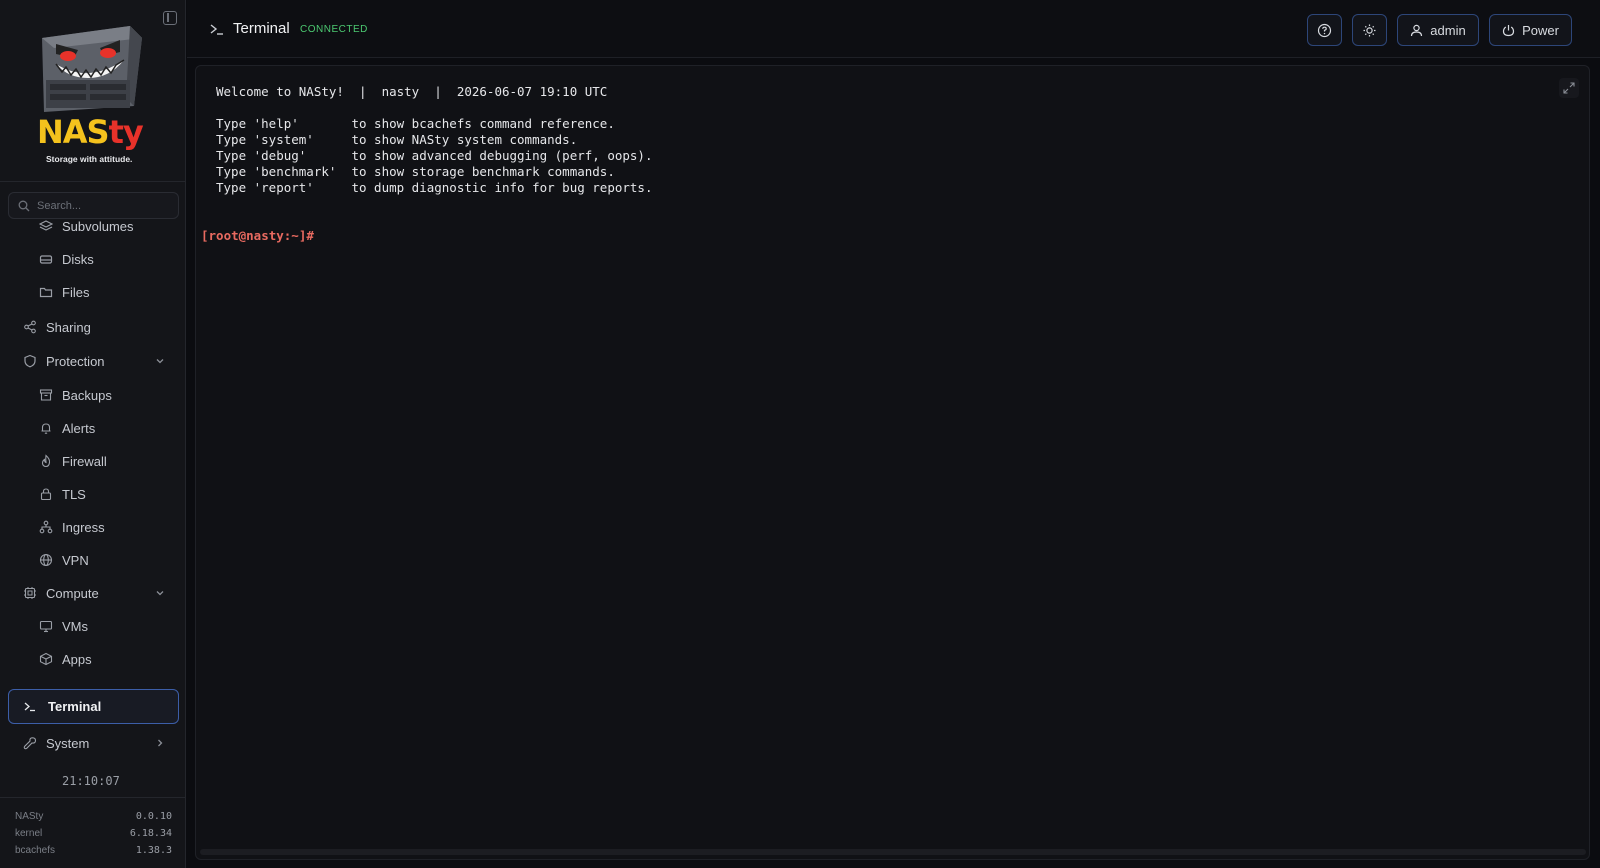 The image size is (1600, 868). I want to click on chevron-right-icon, so click(160, 743).